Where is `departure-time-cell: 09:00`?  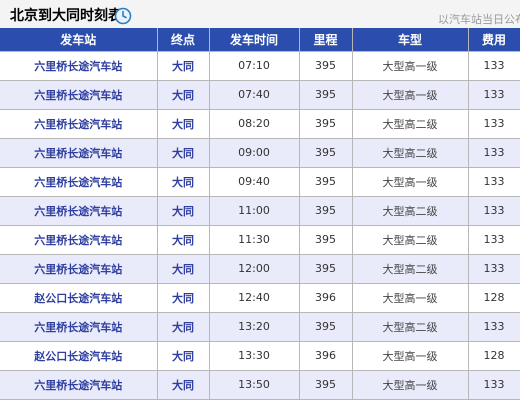 departure-time-cell: 09:00 is located at coordinates (254, 153).